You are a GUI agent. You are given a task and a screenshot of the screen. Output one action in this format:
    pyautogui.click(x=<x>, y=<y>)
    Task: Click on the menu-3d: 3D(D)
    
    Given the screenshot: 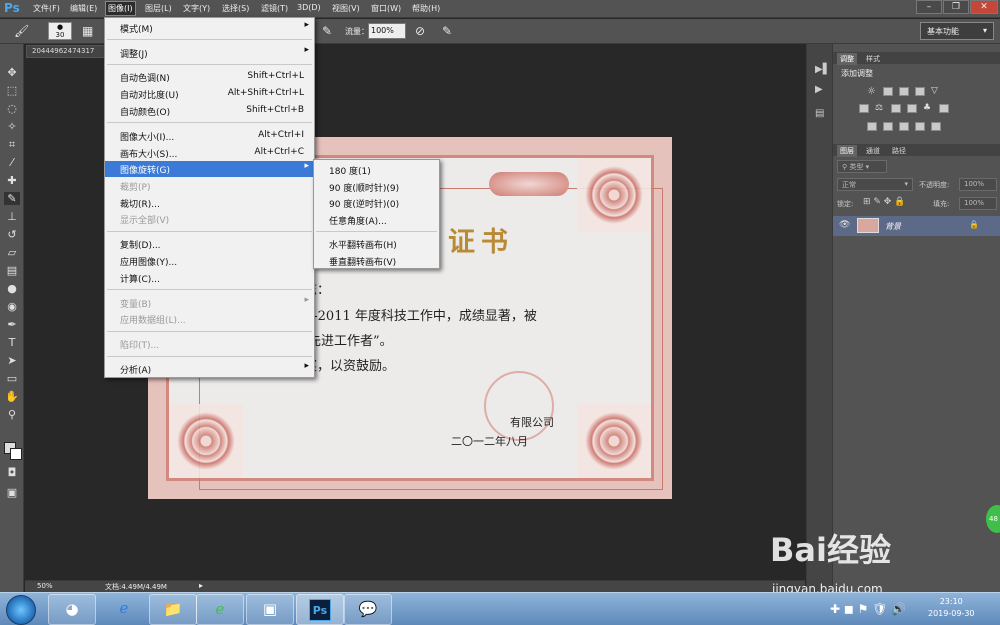 What is the action you would take?
    pyautogui.click(x=309, y=7)
    